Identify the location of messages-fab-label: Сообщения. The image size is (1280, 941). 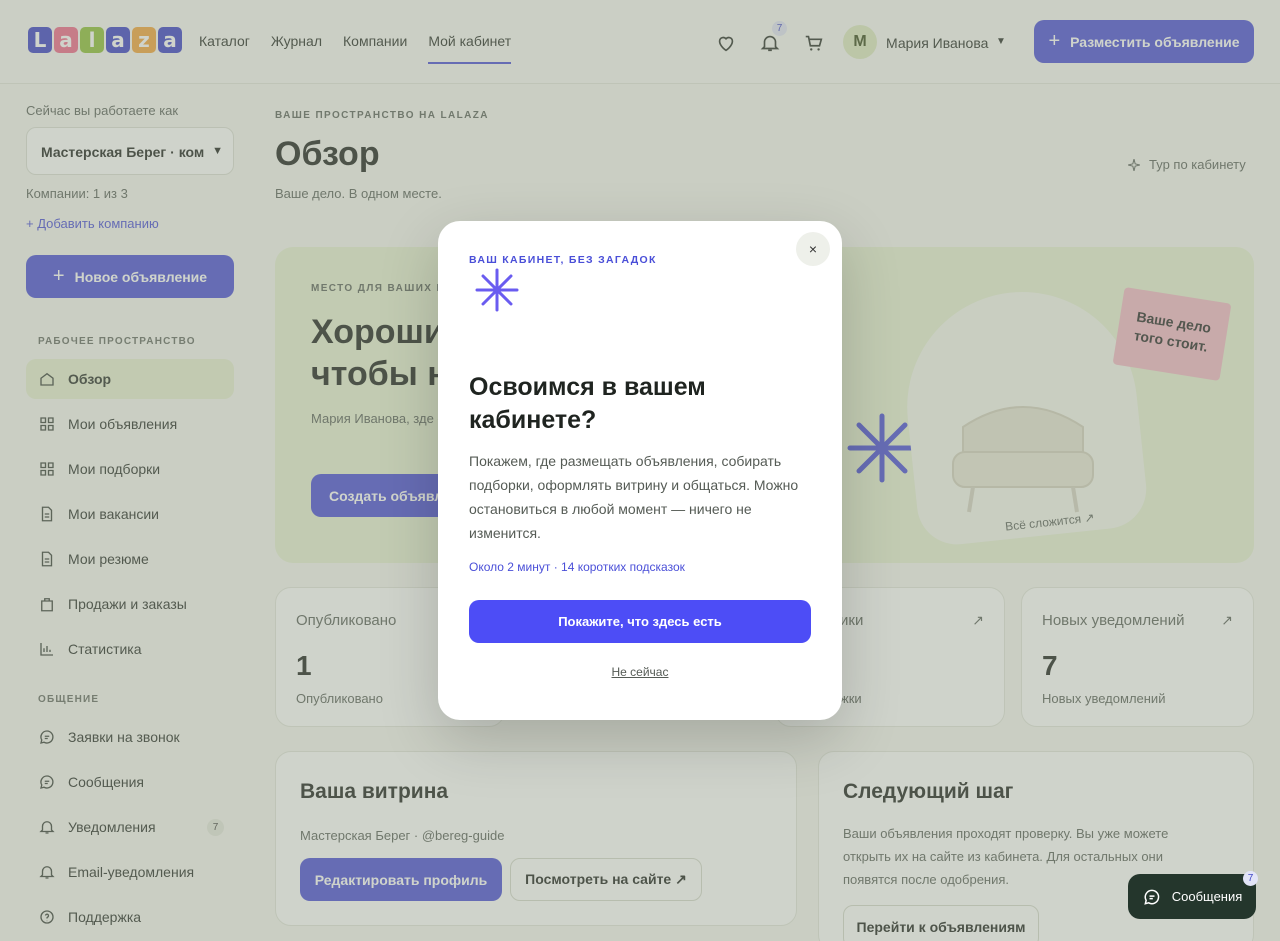
(1207, 896).